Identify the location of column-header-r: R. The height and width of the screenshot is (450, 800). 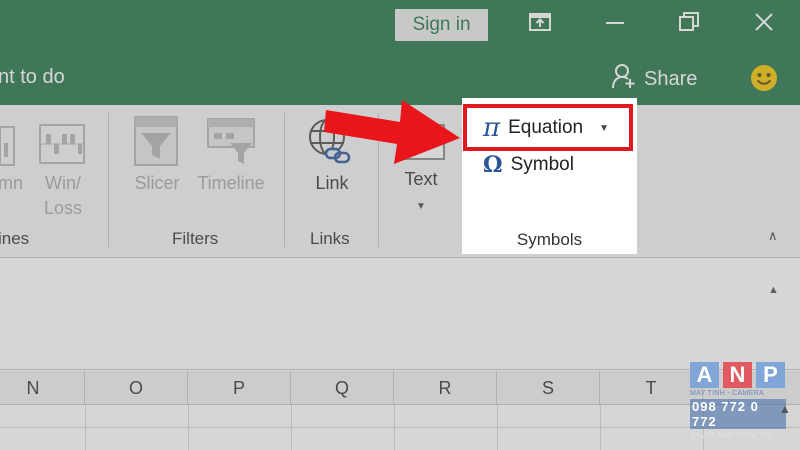
(445, 388).